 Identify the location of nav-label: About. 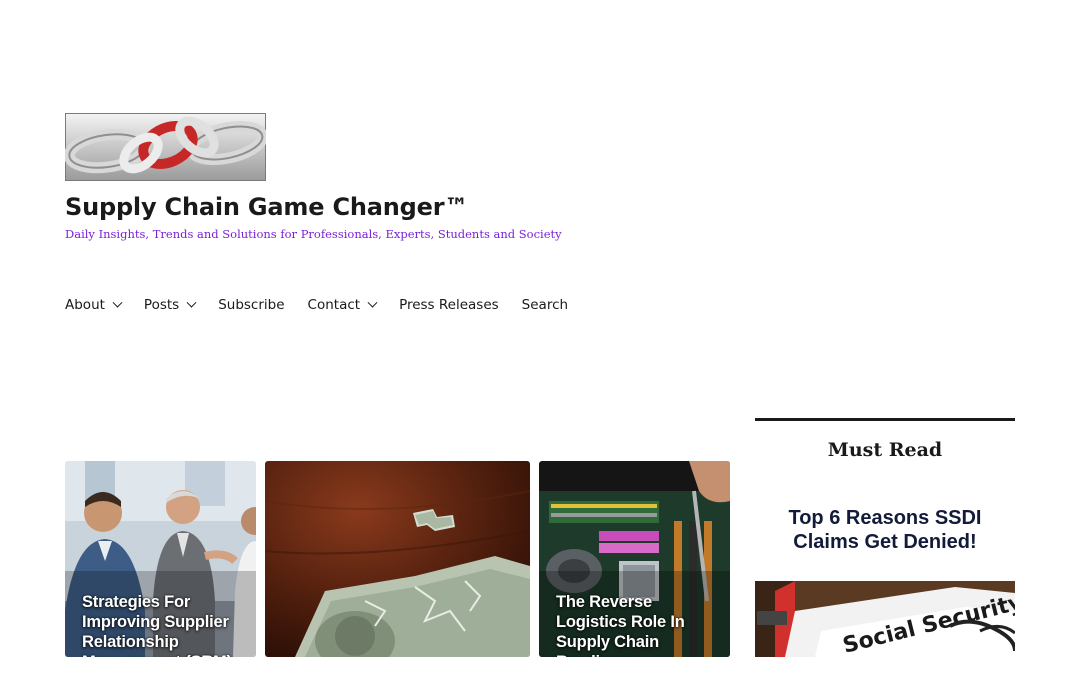
(85, 305).